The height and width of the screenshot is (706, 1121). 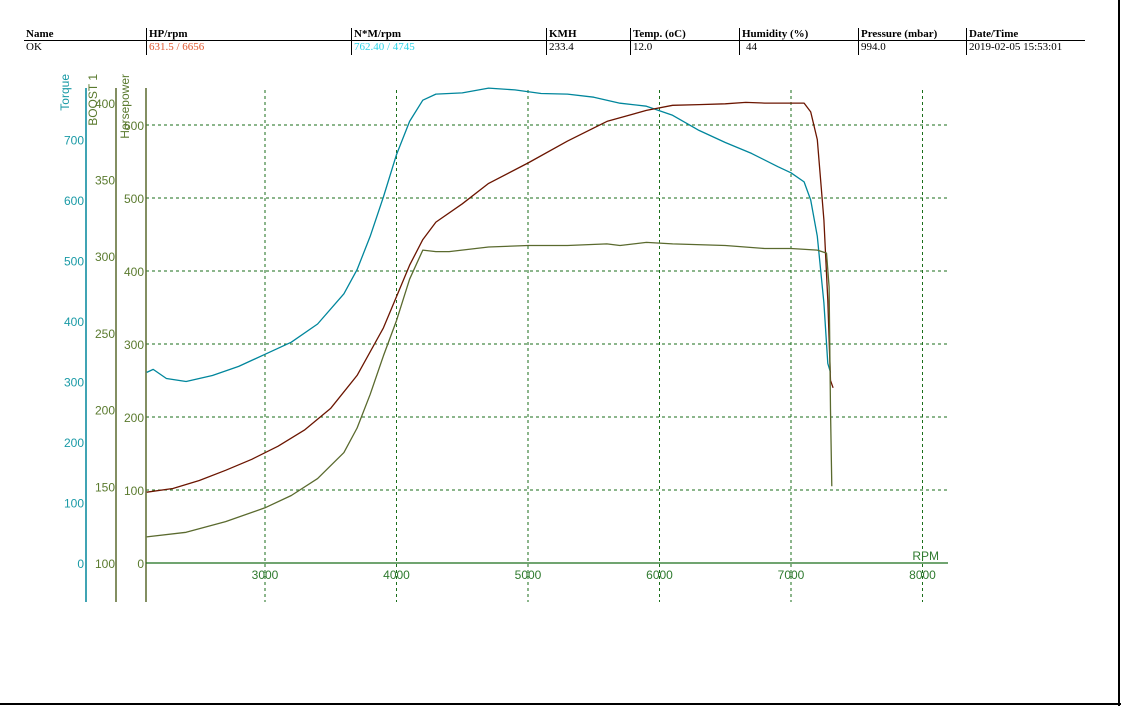 I want to click on rpm-tick-label: 4000, so click(x=396, y=575).